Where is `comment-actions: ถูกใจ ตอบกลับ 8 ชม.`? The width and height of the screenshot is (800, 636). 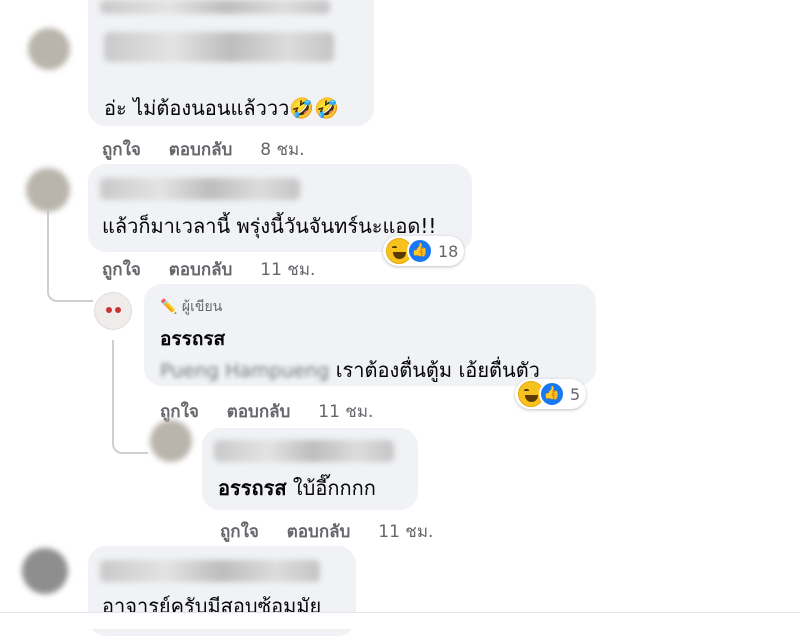 comment-actions: ถูกใจ ตอบกลับ 8 ชม. is located at coordinates (203, 149).